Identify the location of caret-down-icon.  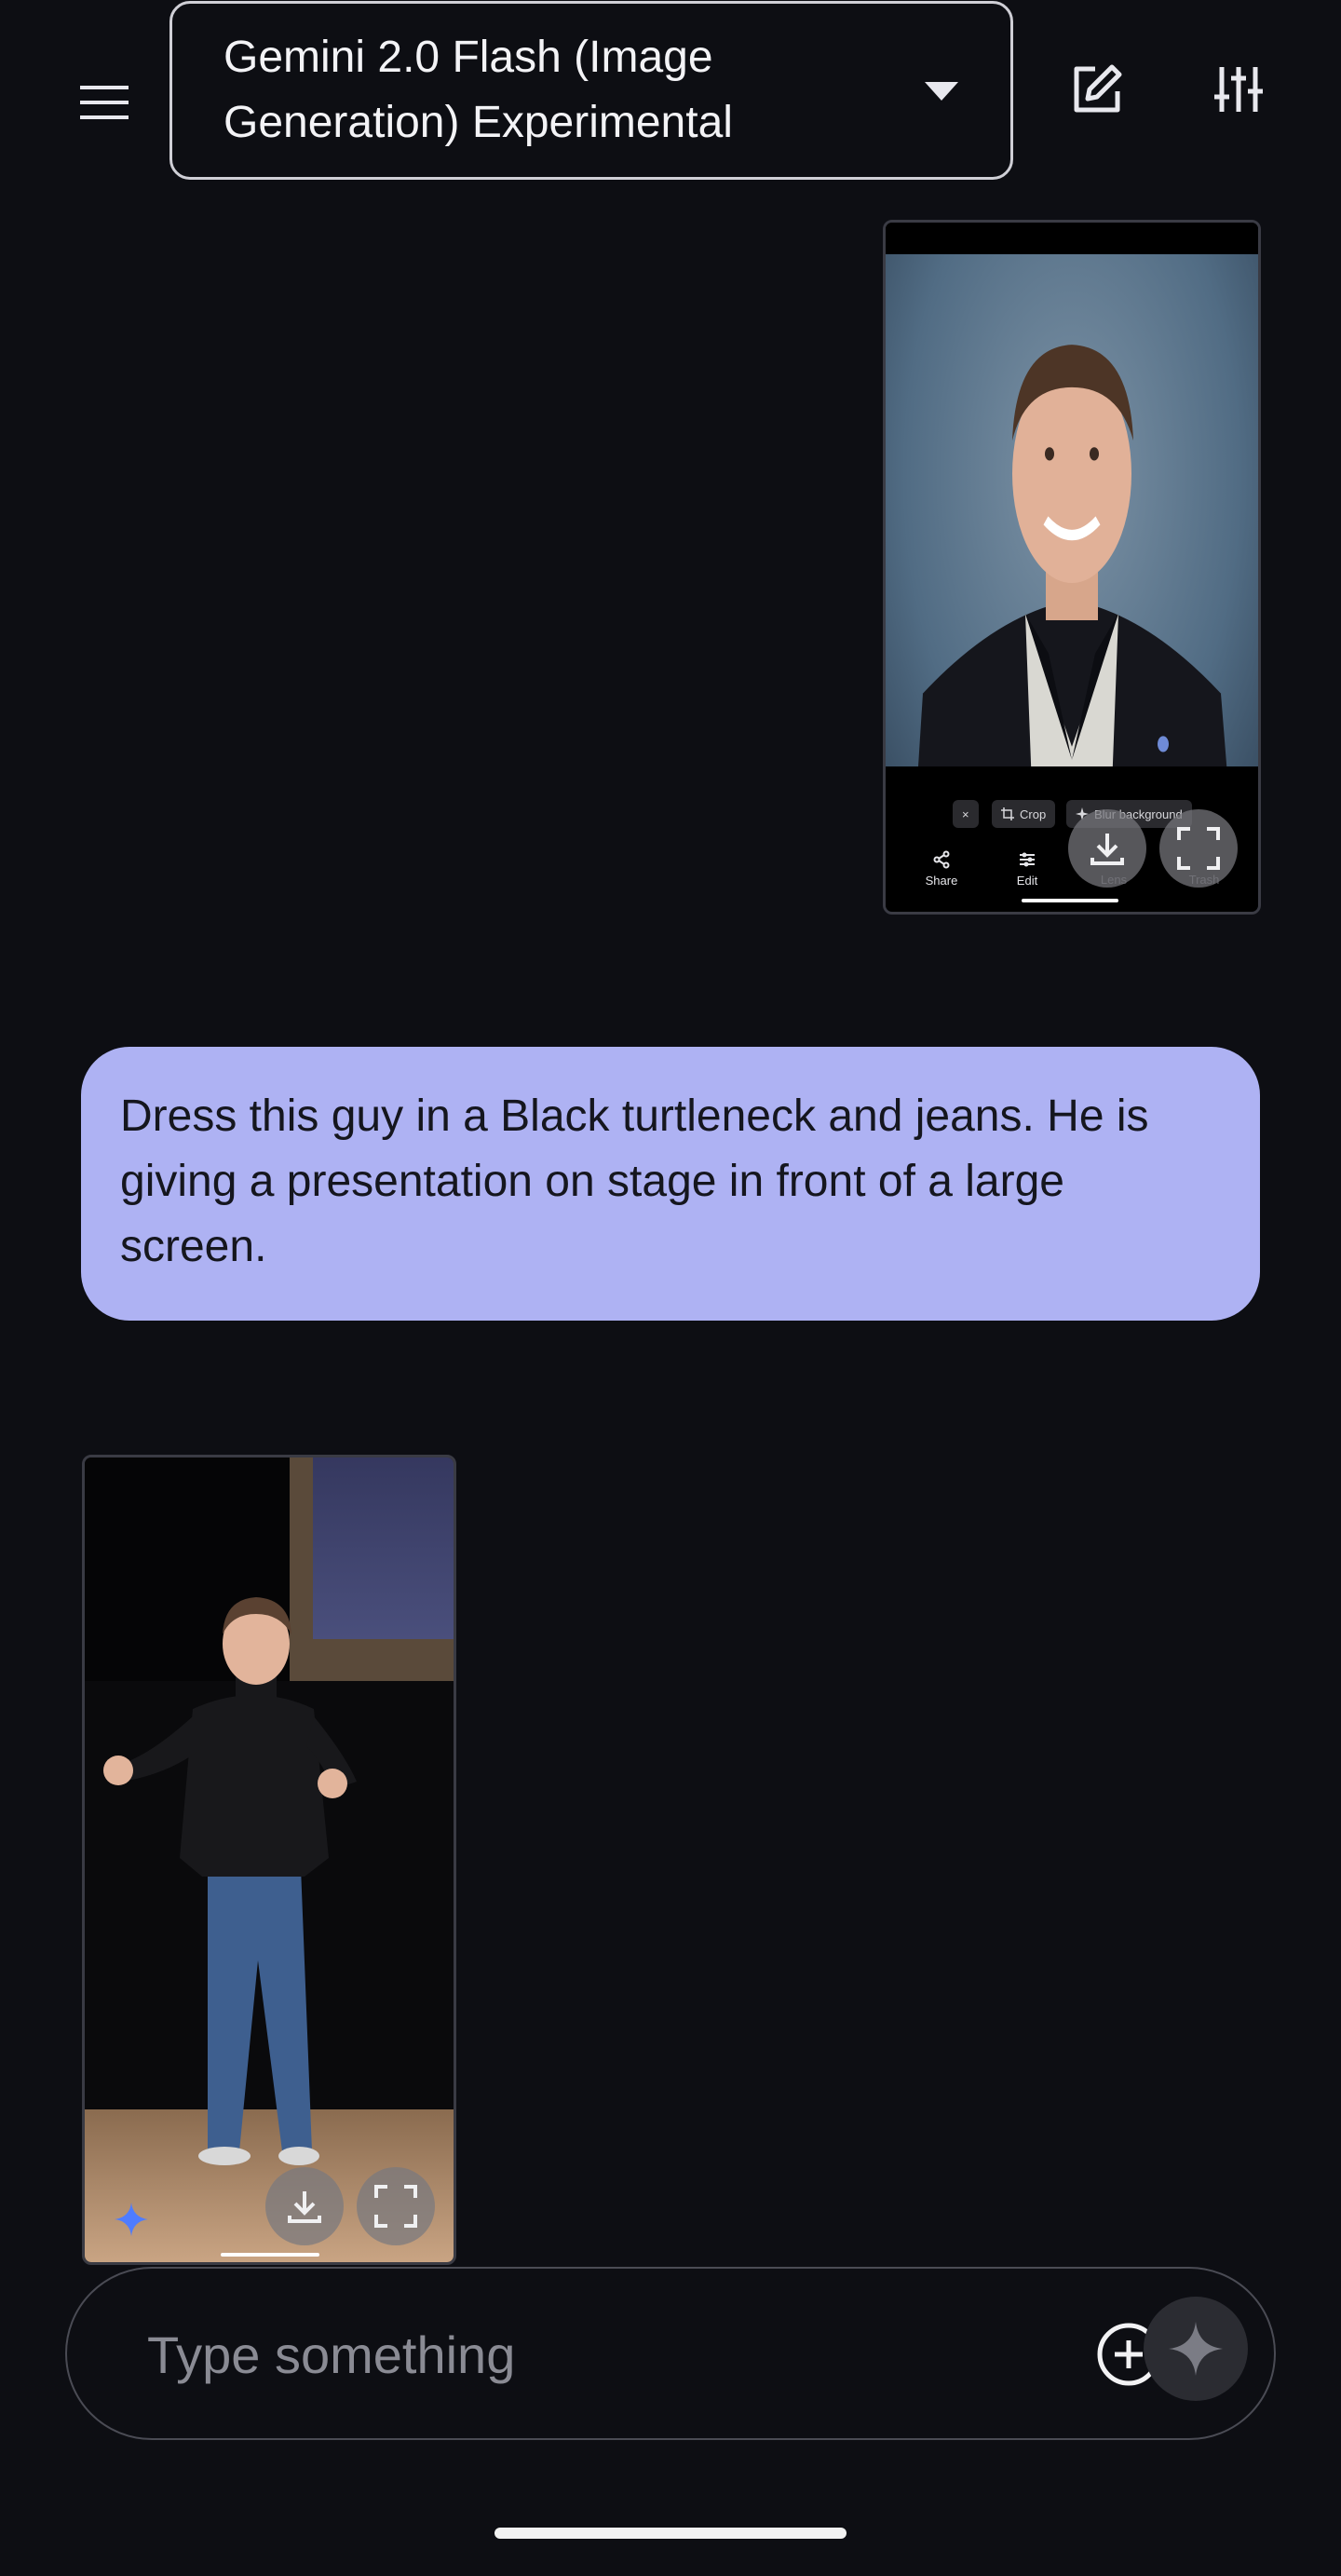
(941, 91).